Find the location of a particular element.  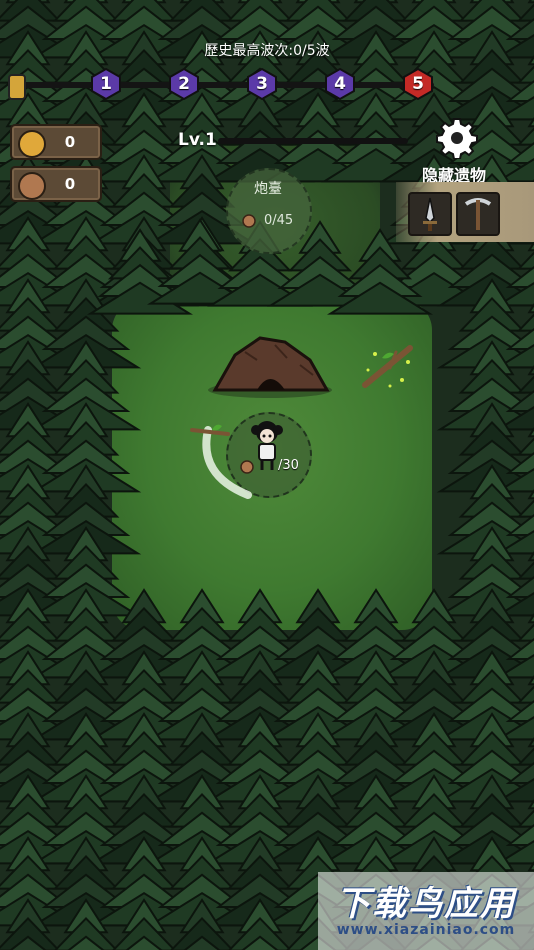

wave-node-3: 3 is located at coordinates (262, 84).